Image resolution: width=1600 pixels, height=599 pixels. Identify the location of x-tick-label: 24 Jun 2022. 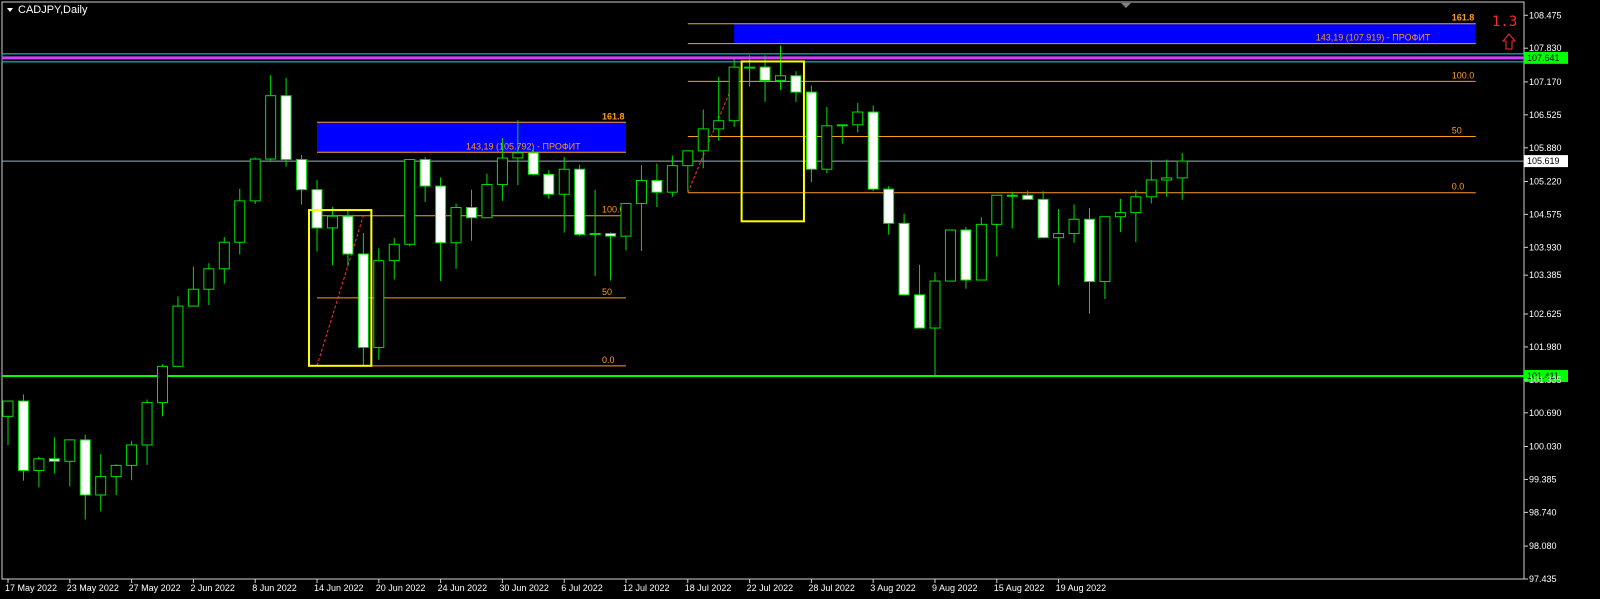
(463, 588).